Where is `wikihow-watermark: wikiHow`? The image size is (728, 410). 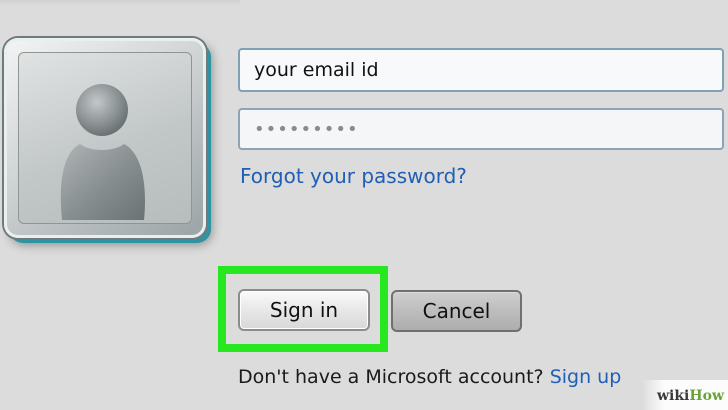 wikihow-watermark: wikiHow is located at coordinates (690, 396).